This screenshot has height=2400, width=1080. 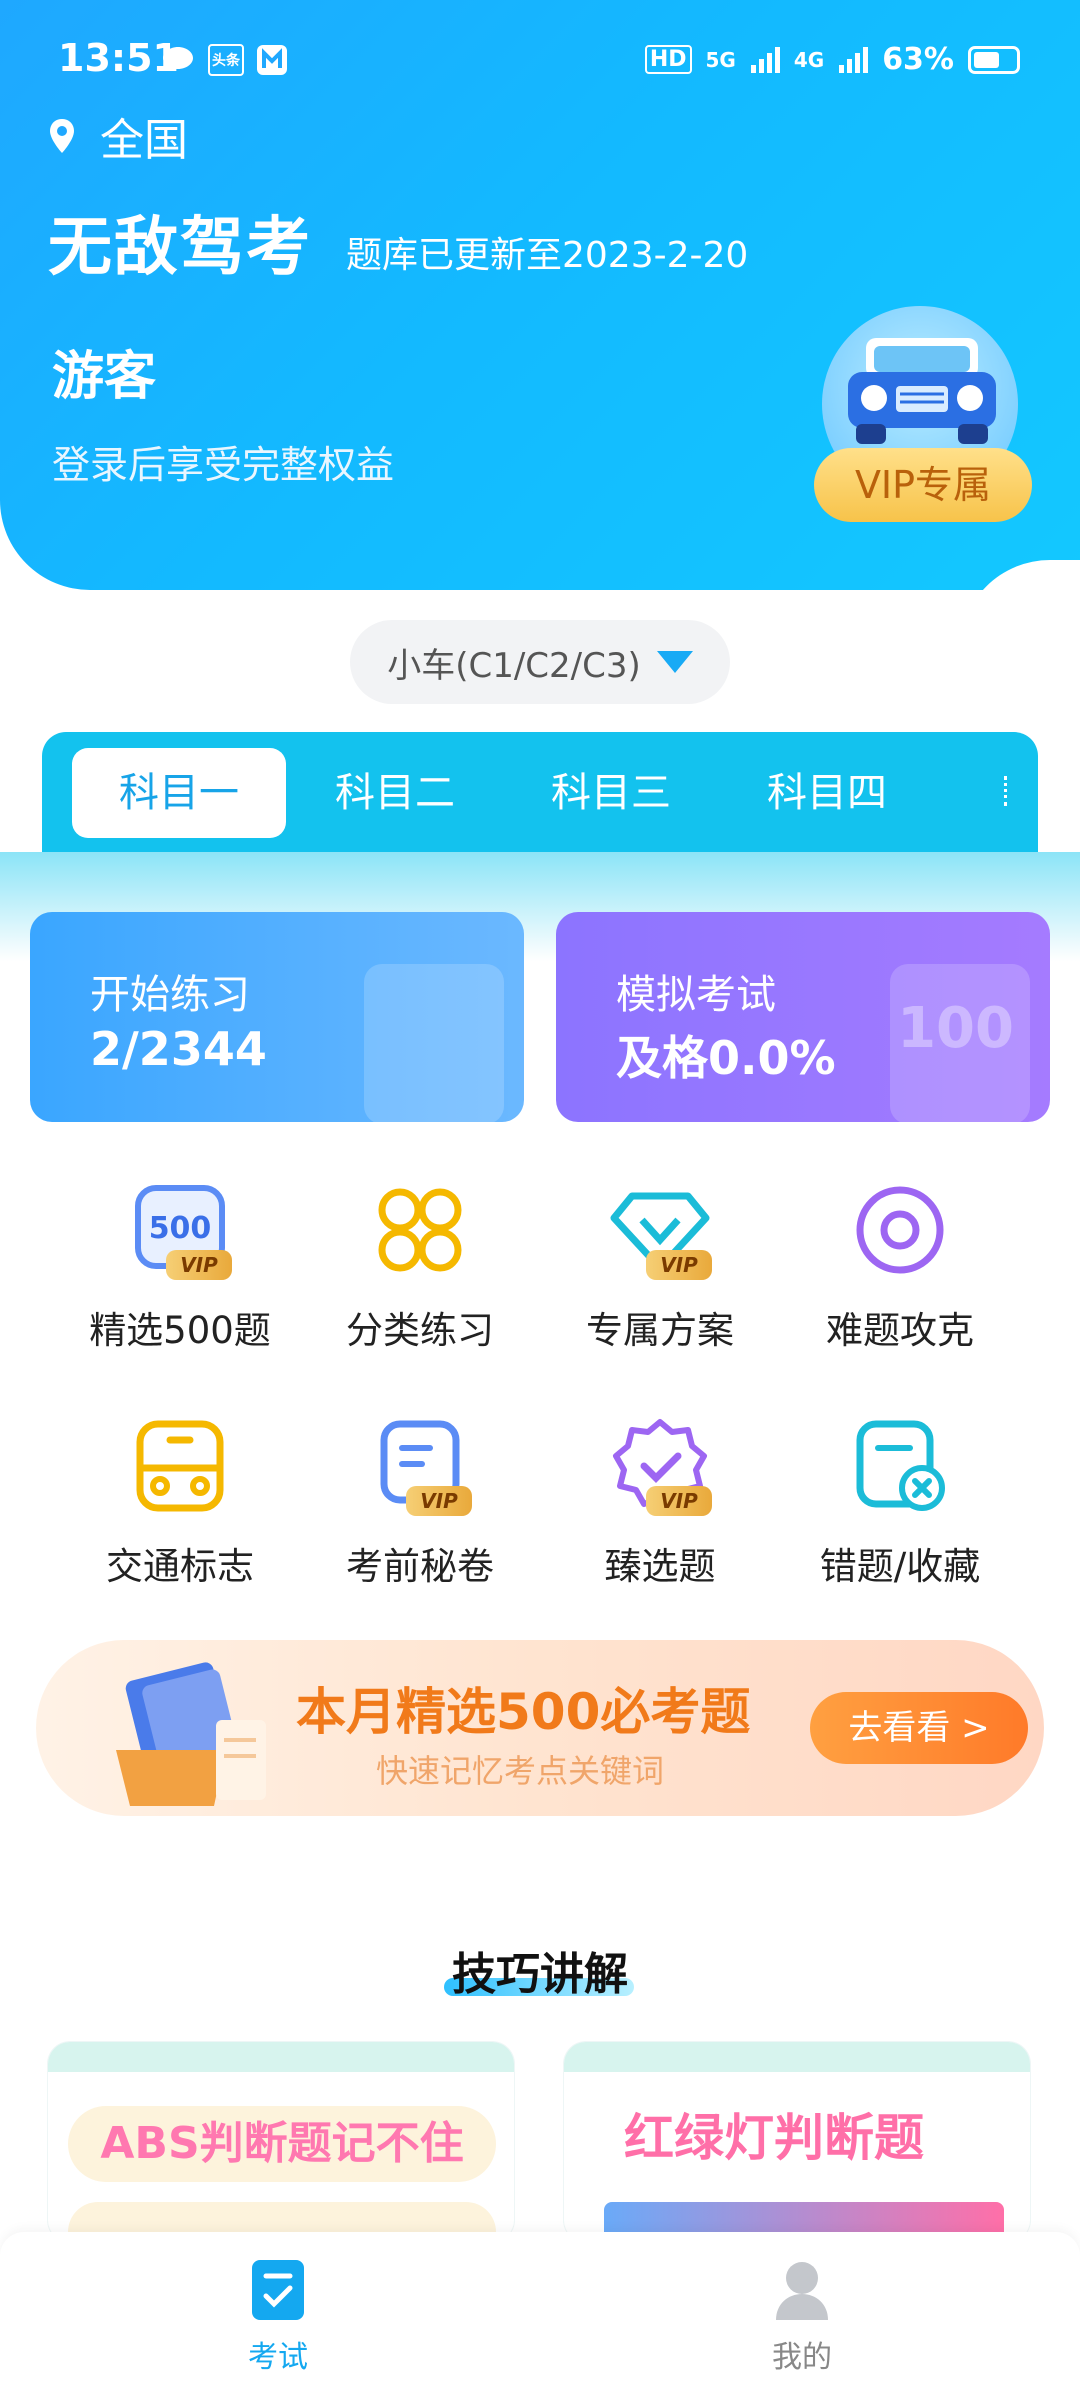 I want to click on exam-title: 模拟考试, so click(x=696, y=995).